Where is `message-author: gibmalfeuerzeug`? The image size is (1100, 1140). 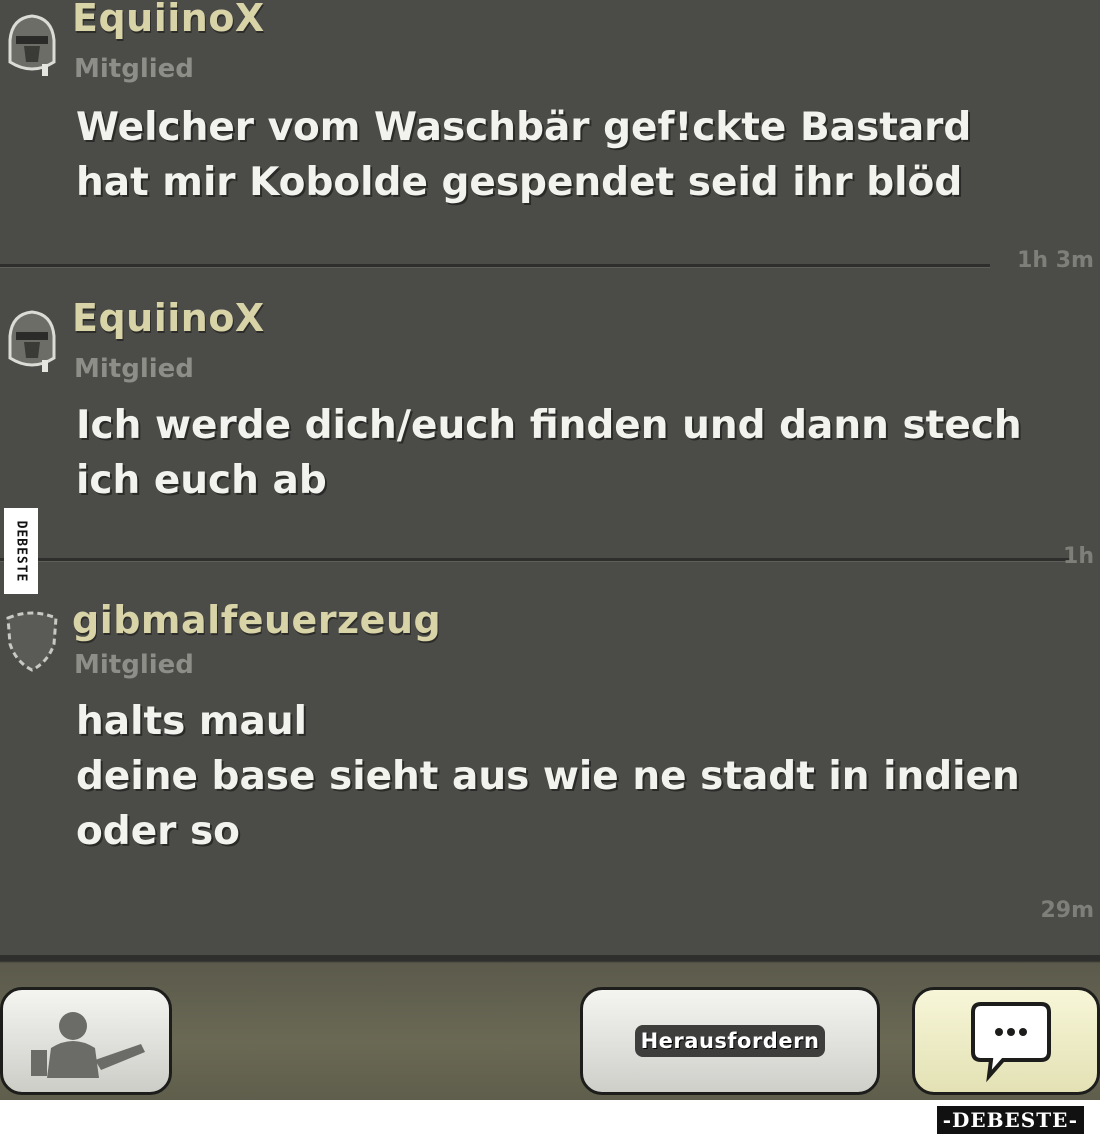 message-author: gibmalfeuerzeug is located at coordinates (256, 620).